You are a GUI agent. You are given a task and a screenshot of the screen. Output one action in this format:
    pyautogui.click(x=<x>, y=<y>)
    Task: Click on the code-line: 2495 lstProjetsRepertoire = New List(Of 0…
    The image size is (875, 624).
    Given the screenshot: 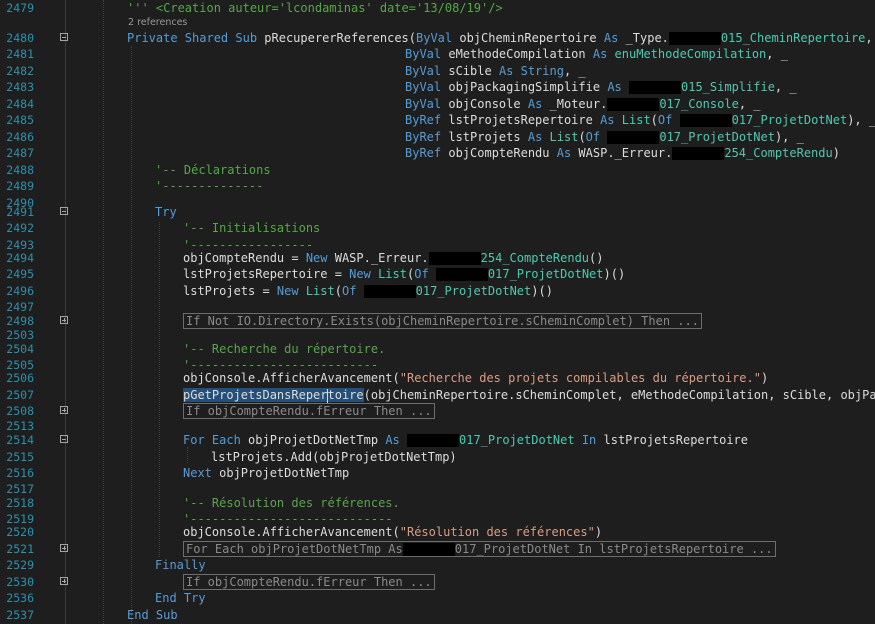 What is the action you would take?
    pyautogui.click(x=437, y=274)
    